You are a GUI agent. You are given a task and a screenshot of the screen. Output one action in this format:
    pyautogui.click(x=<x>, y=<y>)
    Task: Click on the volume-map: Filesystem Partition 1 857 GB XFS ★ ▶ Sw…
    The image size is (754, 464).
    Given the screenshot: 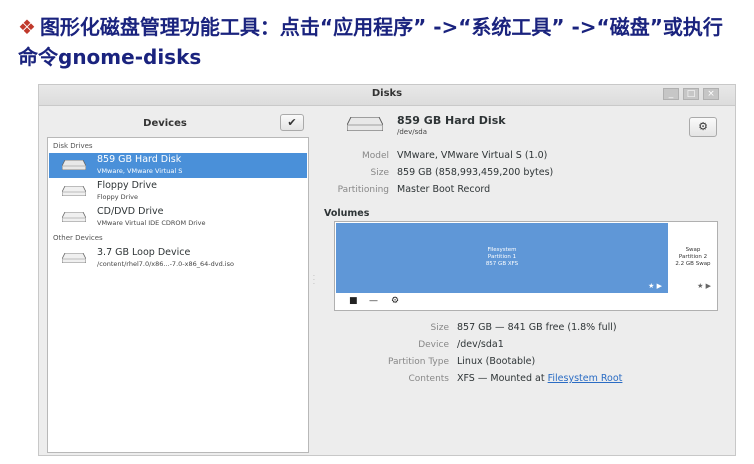 What is the action you would take?
    pyautogui.click(x=526, y=266)
    